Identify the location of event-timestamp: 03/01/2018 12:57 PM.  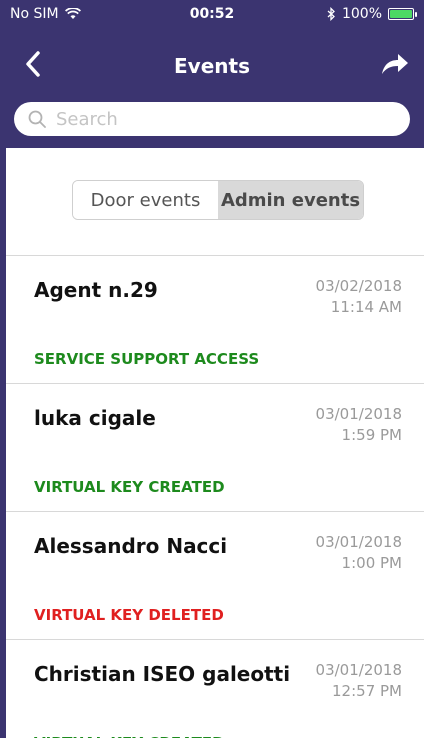
(359, 681).